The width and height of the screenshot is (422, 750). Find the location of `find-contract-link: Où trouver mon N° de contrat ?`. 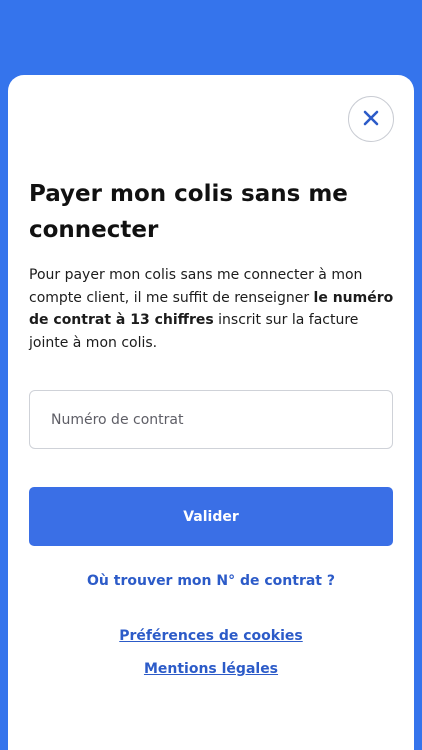

find-contract-link: Où trouver mon N° de contrat ? is located at coordinates (211, 581).